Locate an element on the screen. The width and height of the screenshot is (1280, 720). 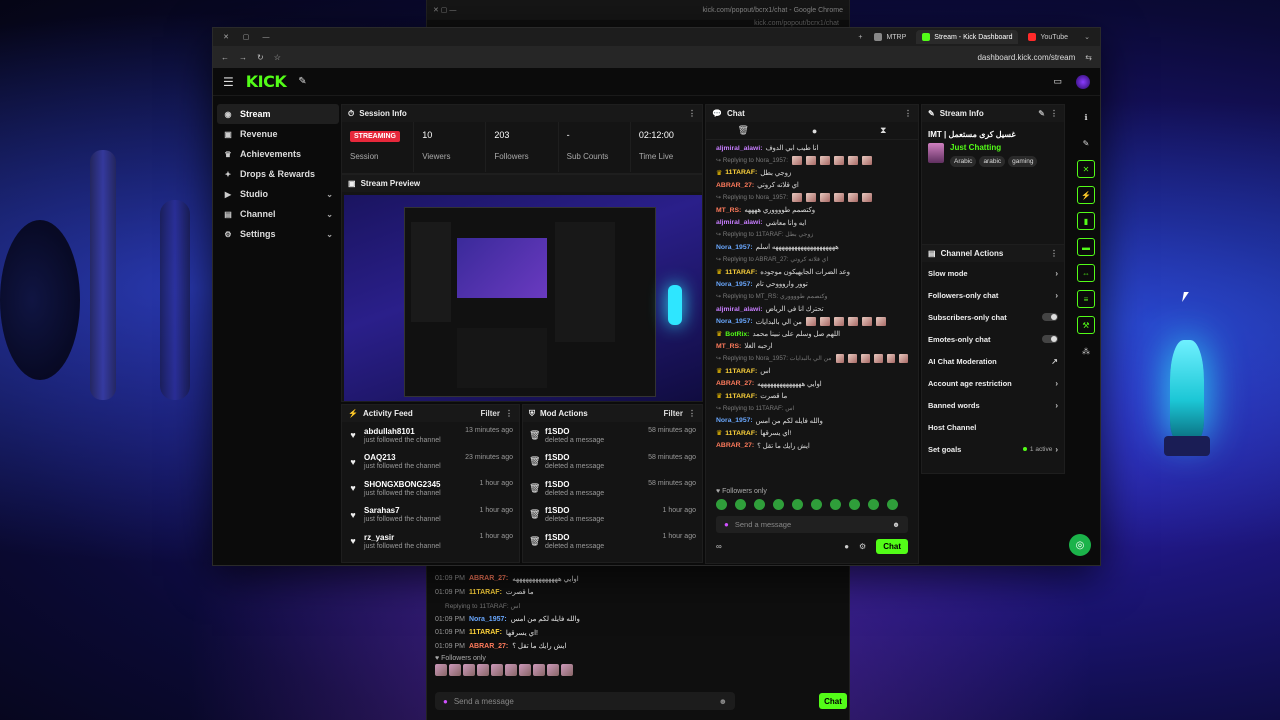
new-tab-icon: + is located at coordinates (860, 37).